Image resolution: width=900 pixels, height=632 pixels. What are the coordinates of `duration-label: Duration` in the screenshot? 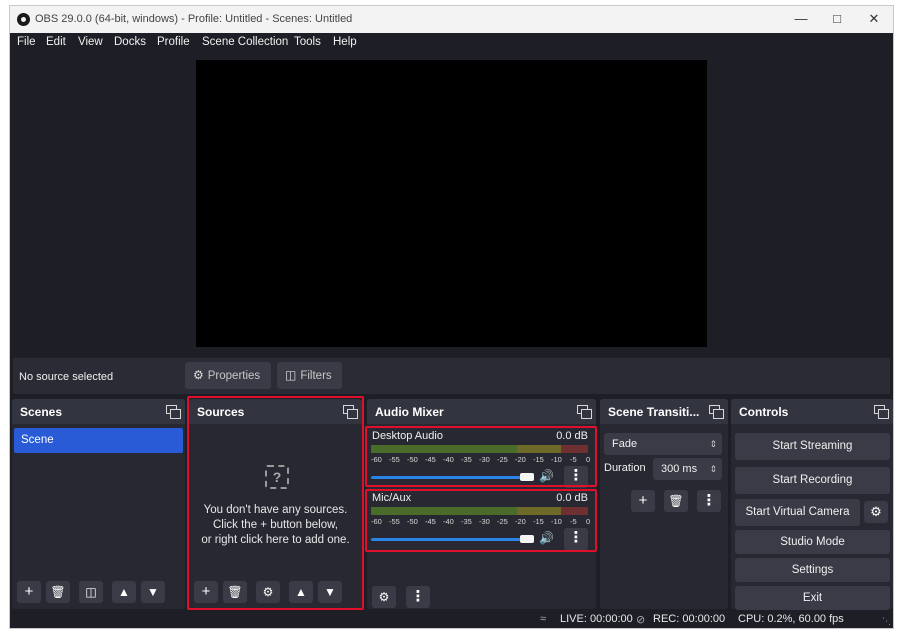 It's located at (625, 468).